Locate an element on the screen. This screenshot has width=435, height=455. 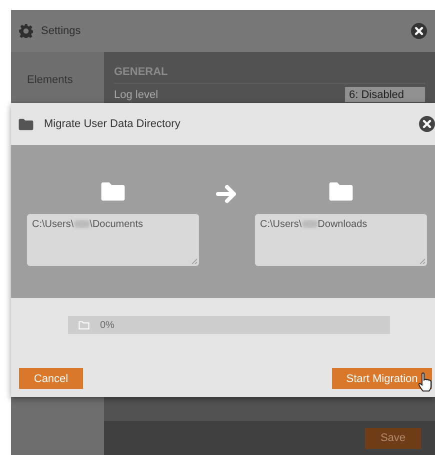
log-level-label: Log level is located at coordinates (137, 94).